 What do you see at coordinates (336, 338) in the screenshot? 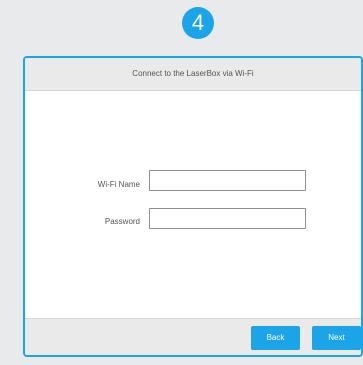
I see `next-button: Next` at bounding box center [336, 338].